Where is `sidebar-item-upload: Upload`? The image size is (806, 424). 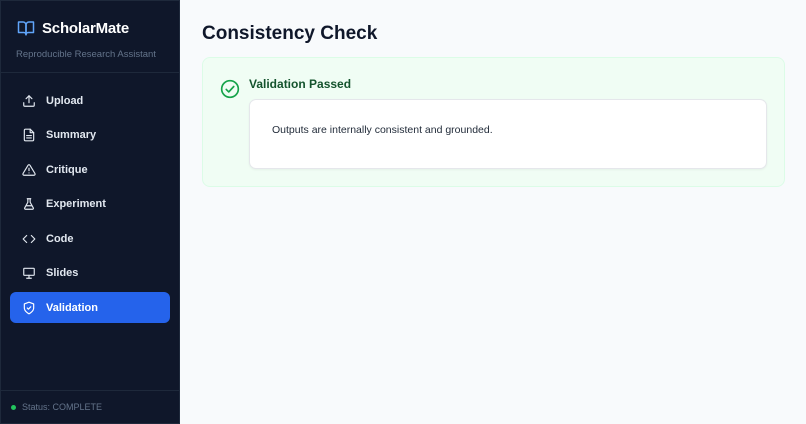
sidebar-item-upload: Upload is located at coordinates (90, 100).